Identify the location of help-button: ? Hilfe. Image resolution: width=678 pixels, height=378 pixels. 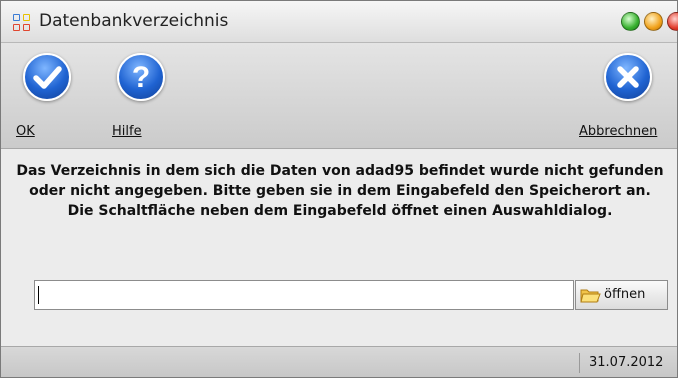
(141, 96).